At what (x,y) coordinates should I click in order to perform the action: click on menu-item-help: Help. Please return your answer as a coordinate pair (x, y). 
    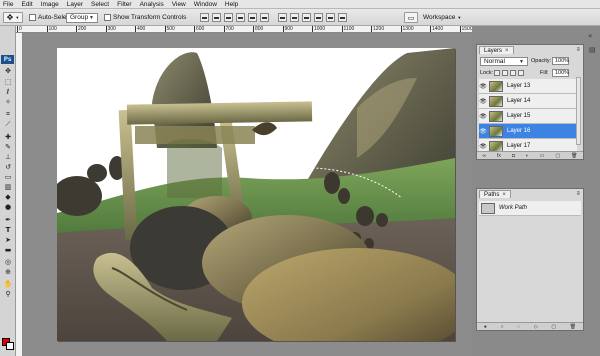
    Looking at the image, I should click on (231, 4).